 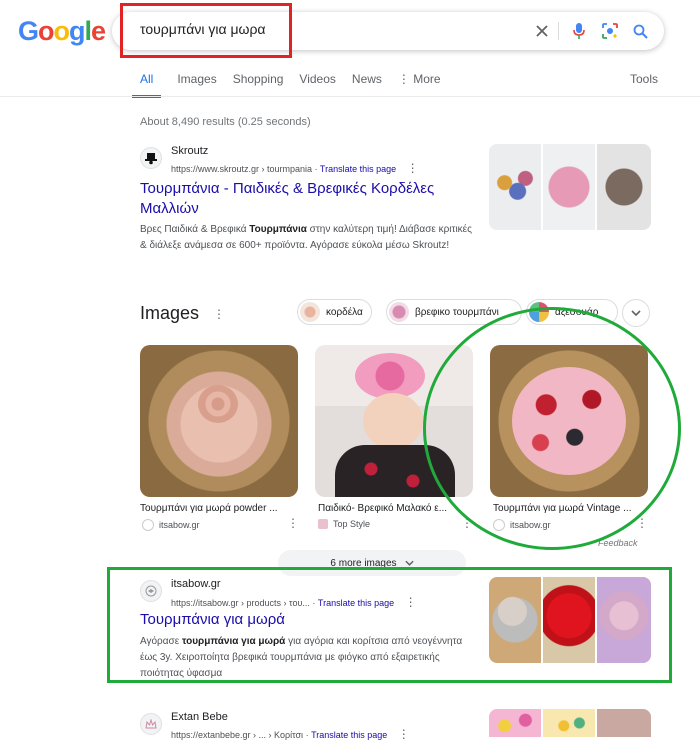 What do you see at coordinates (293, 523) in the screenshot?
I see `image-more-icon: ⋮` at bounding box center [293, 523].